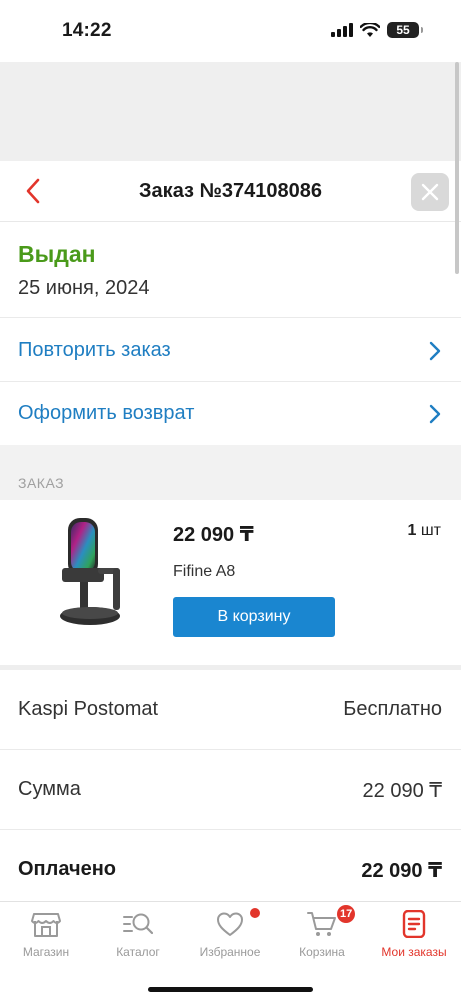  What do you see at coordinates (414, 952) in the screenshot?
I see `tab-label: Мои заказы` at bounding box center [414, 952].